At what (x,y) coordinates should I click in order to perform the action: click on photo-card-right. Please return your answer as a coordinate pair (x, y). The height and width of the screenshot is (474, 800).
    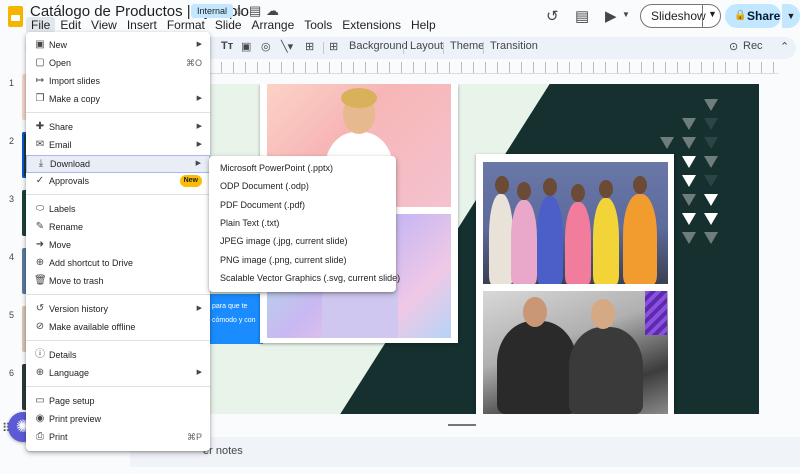
    Looking at the image, I should click on (575, 284).